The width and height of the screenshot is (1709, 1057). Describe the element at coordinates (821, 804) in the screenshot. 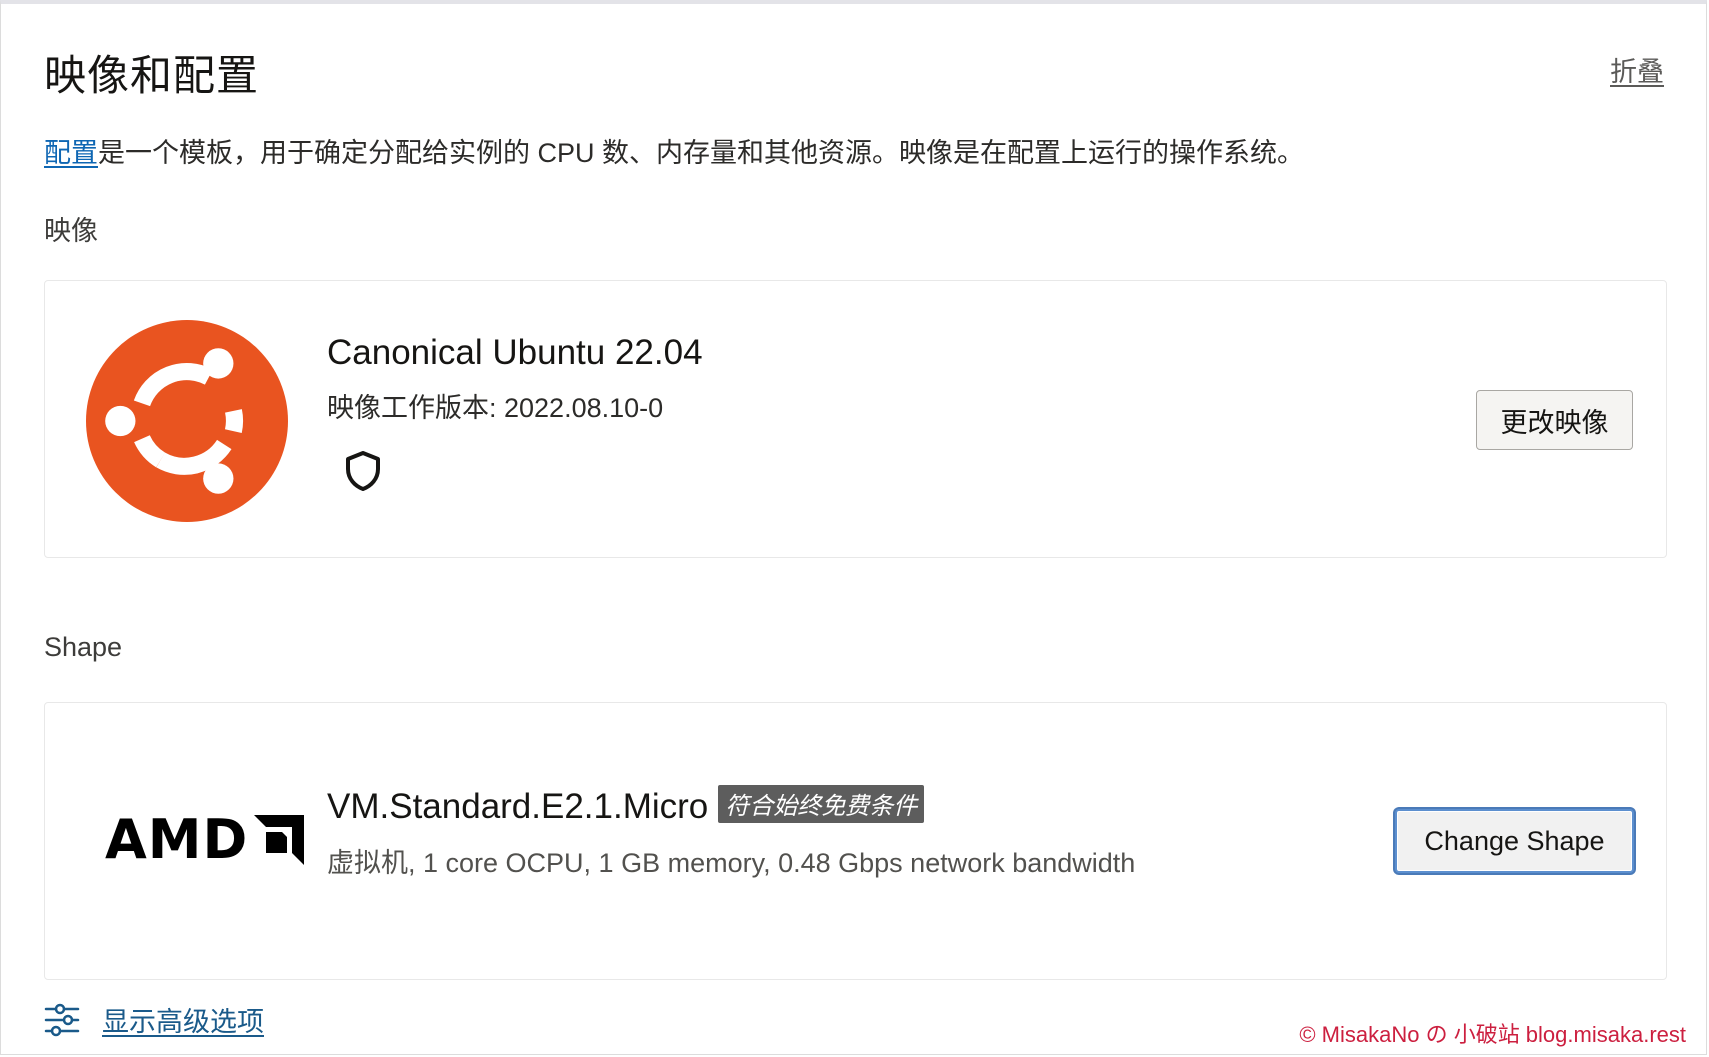

I see `always-free-badge: 符合始终免费条件` at that location.